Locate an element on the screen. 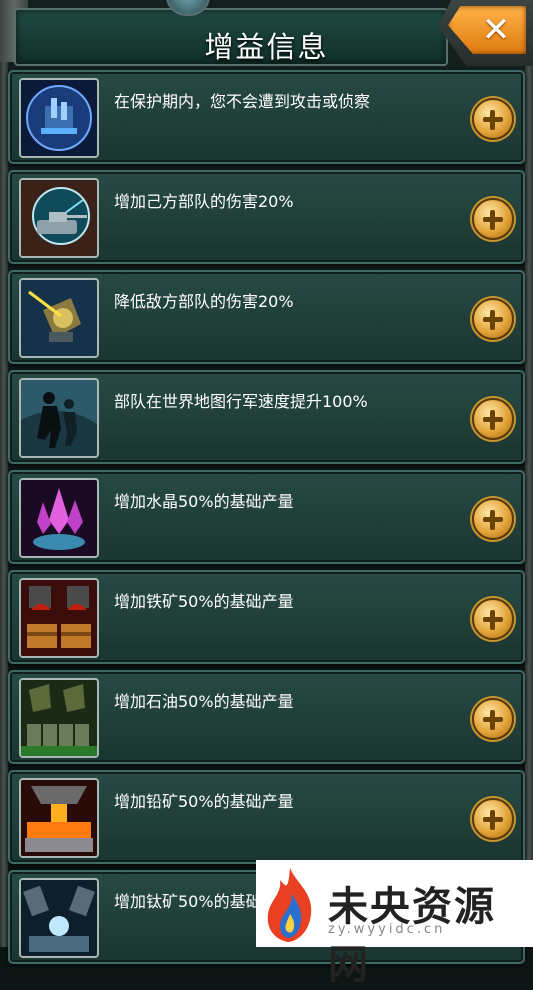 The width and height of the screenshot is (533, 990). shield-base-icon is located at coordinates (59, 118).